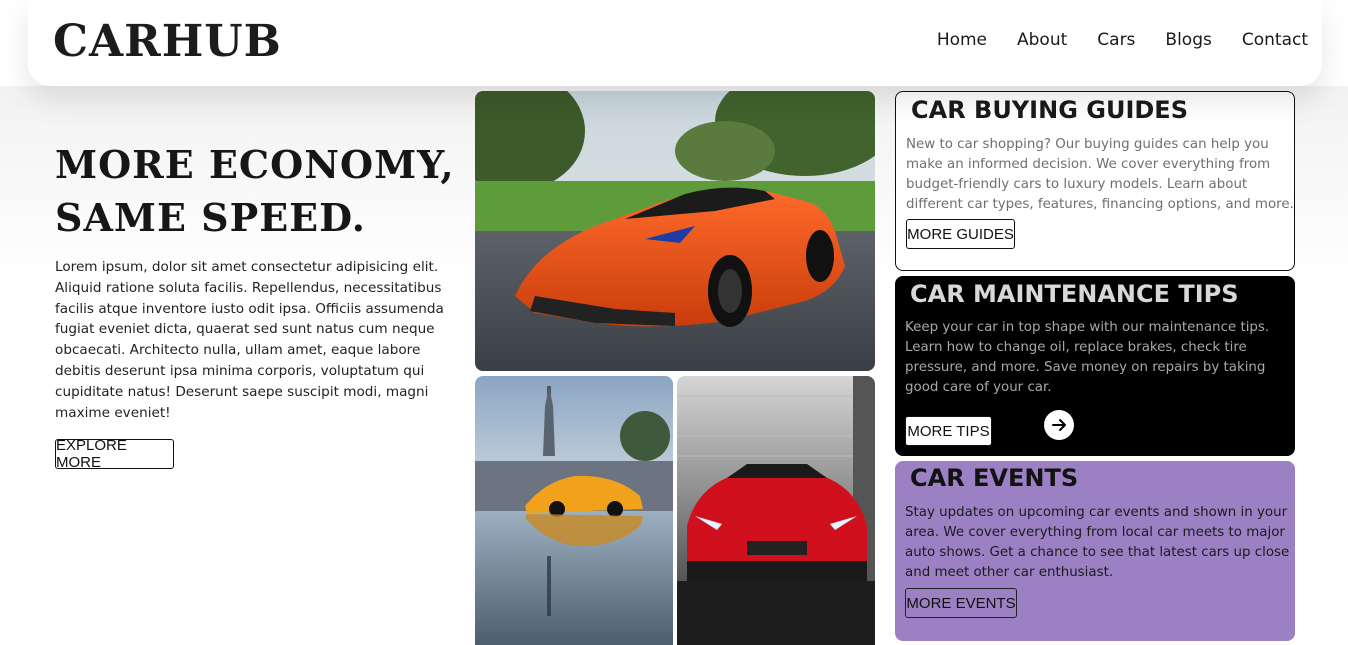  Describe the element at coordinates (1188, 40) in the screenshot. I see `nav-blogs-link: Blogs` at that location.